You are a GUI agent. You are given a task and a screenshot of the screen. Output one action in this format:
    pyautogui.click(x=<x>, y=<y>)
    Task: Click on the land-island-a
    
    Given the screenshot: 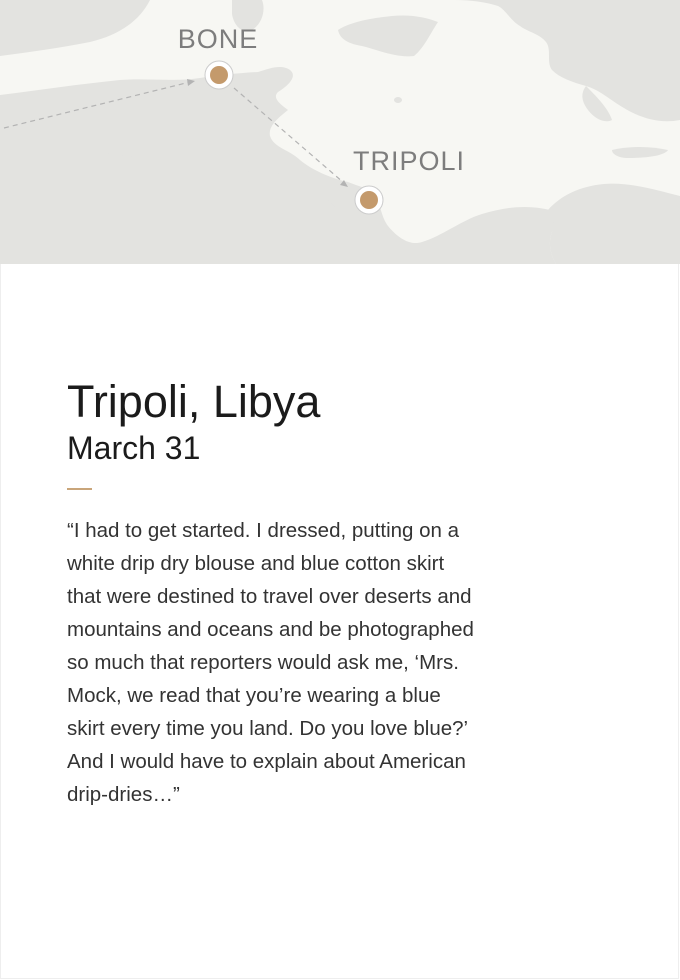 What is the action you would take?
    pyautogui.click(x=640, y=110)
    